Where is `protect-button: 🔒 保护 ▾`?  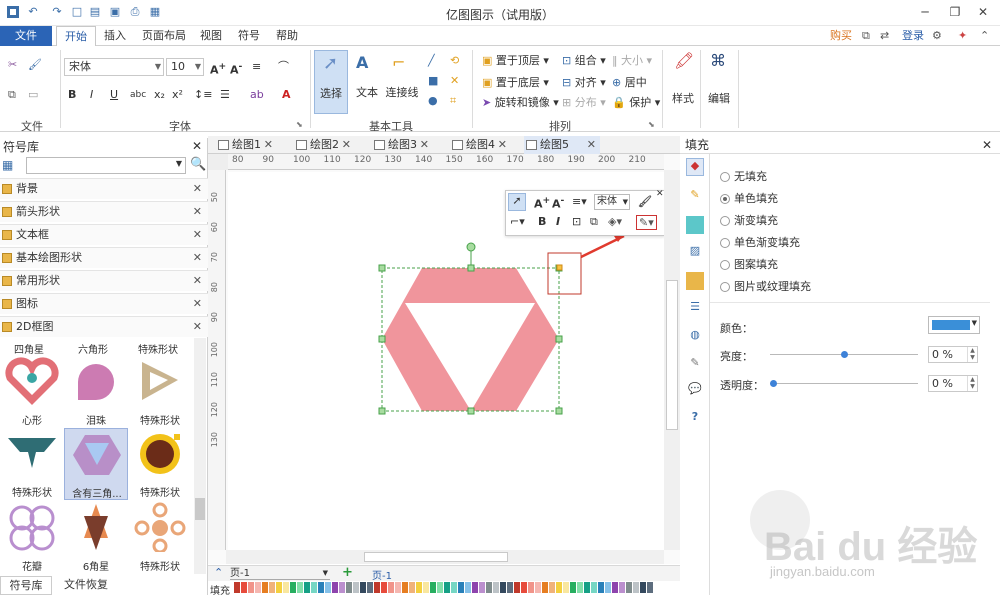
protect-button: 🔒 保护 ▾ is located at coordinates (636, 103).